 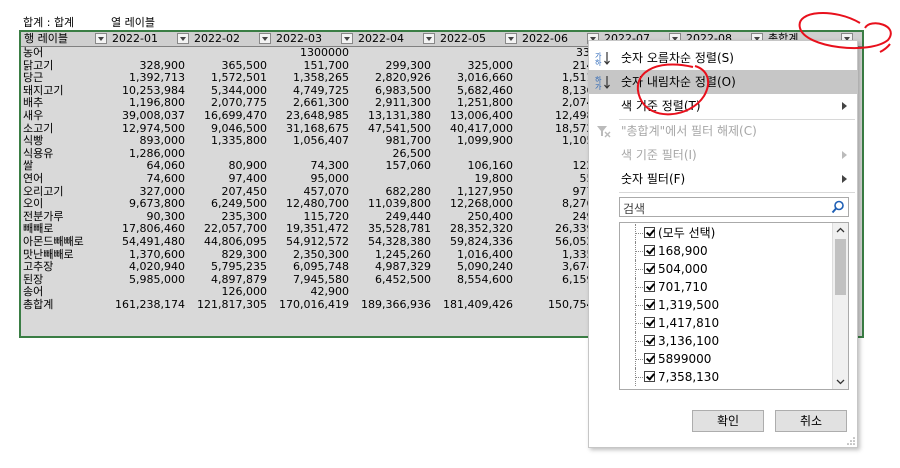 What do you see at coordinates (475, 267) in the screenshot?
I see `value-cell: 5,090,240` at bounding box center [475, 267].